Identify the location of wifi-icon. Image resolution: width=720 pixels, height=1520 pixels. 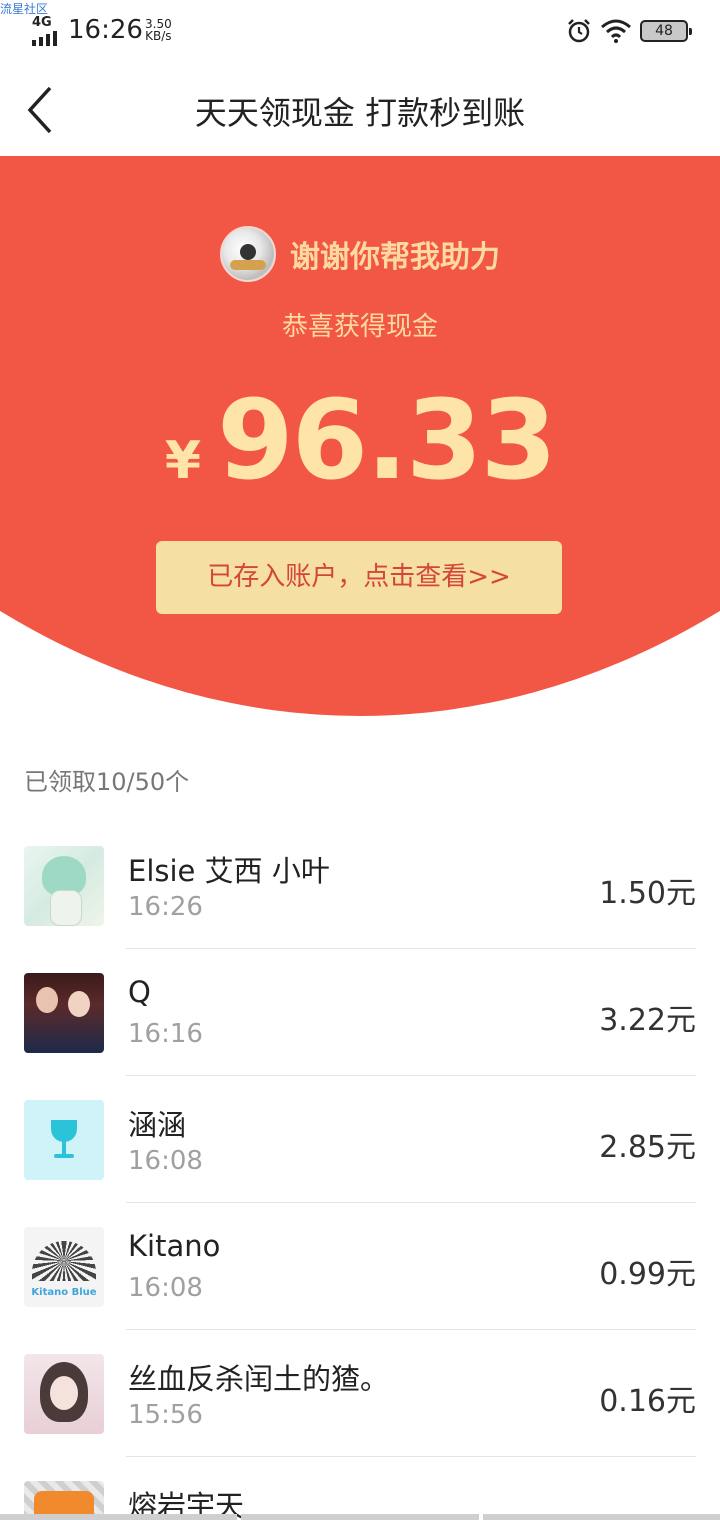
(616, 31).